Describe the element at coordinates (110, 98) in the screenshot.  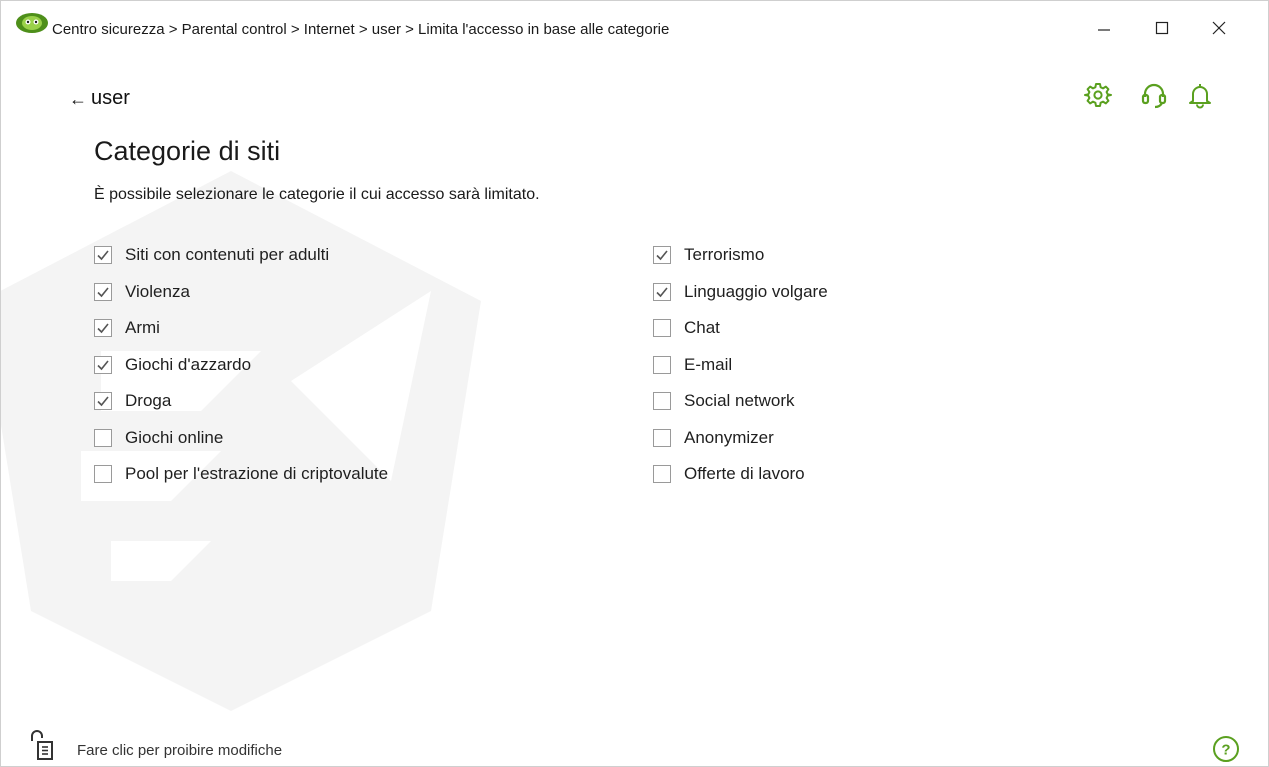
I see `back-link-label: user` at that location.